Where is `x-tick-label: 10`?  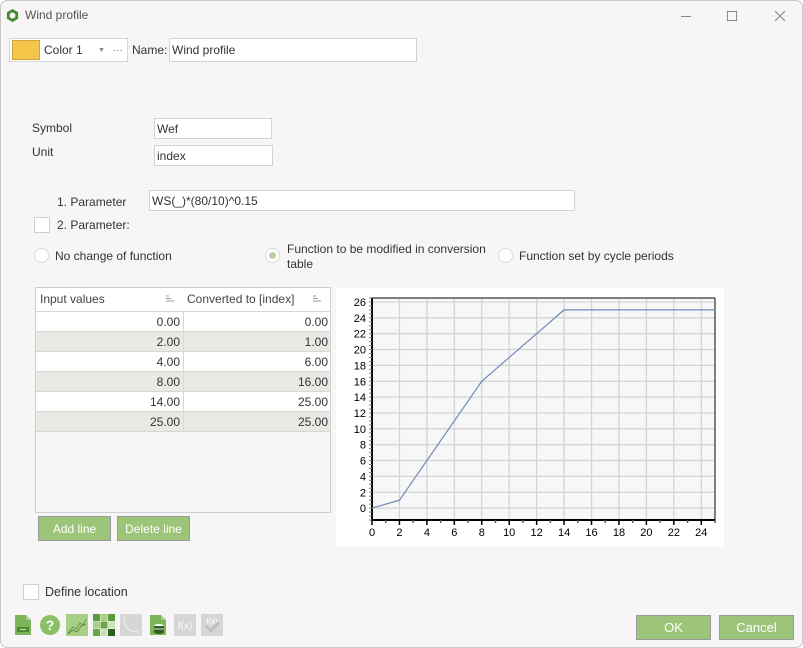 x-tick-label: 10 is located at coordinates (509, 533).